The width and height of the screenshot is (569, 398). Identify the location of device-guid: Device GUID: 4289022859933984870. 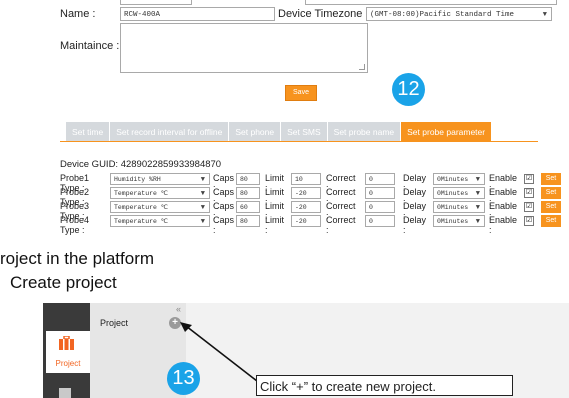
(141, 164).